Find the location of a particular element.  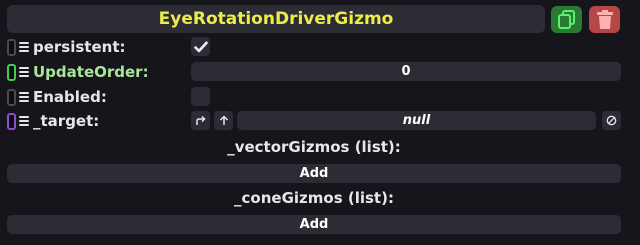

trash-icon is located at coordinates (604, 19).